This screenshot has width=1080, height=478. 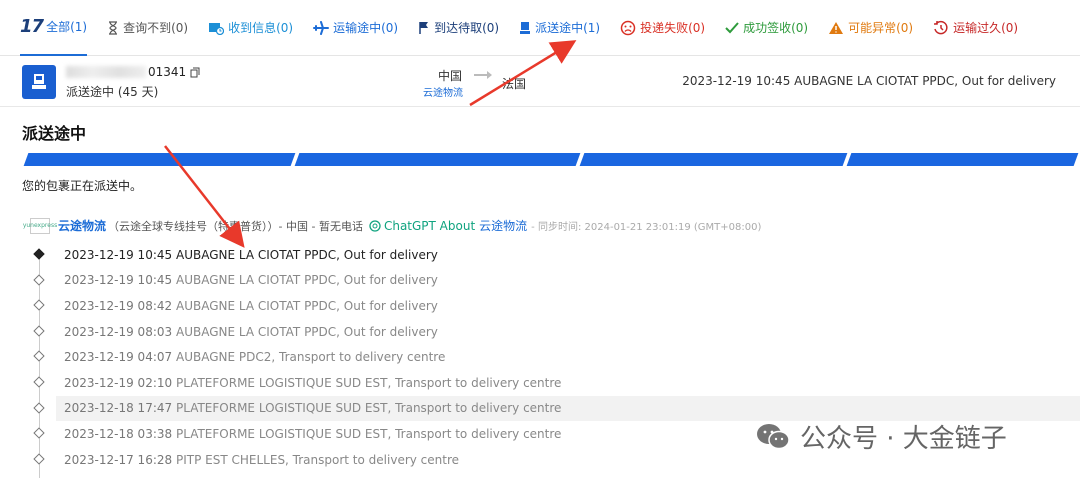 I want to click on event-time: 2023-12-18 17:47, so click(x=118, y=408).